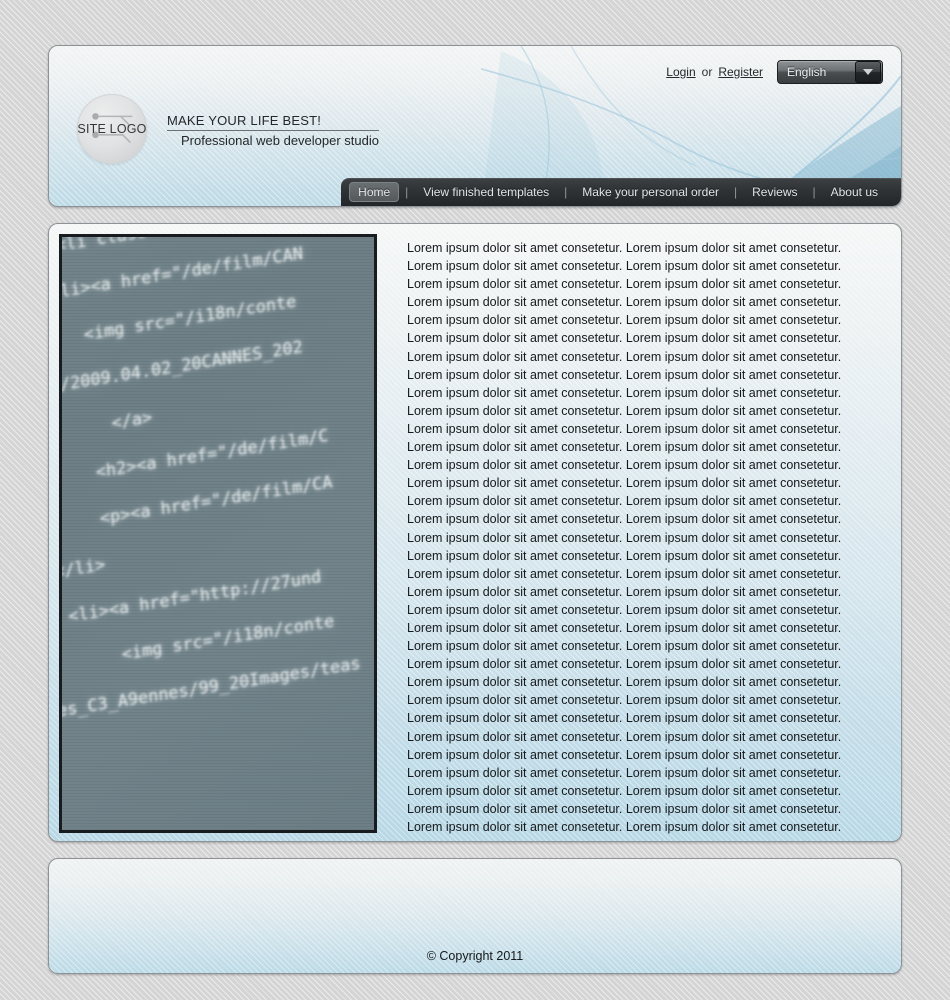 The height and width of the screenshot is (1000, 950). Describe the element at coordinates (475, 956) in the screenshot. I see `copyright-text: © Copyright 2011` at that location.